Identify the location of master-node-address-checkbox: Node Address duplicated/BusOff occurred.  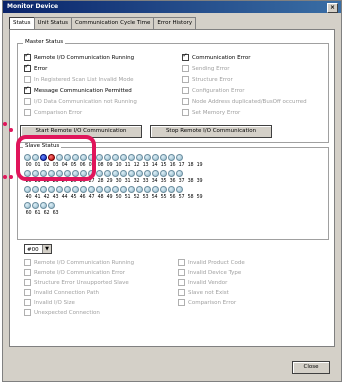
(244, 101).